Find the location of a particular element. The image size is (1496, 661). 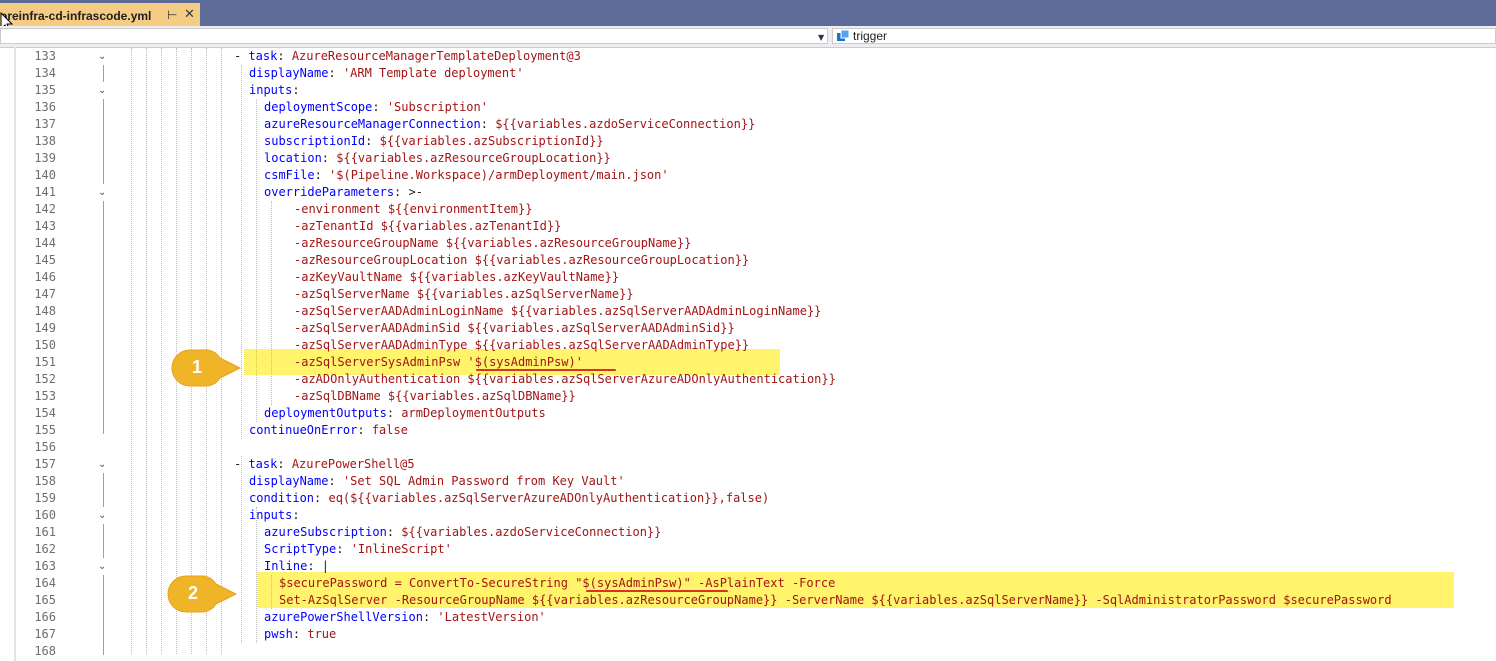

code-line: 167 pwsh: true is located at coordinates (748, 634).